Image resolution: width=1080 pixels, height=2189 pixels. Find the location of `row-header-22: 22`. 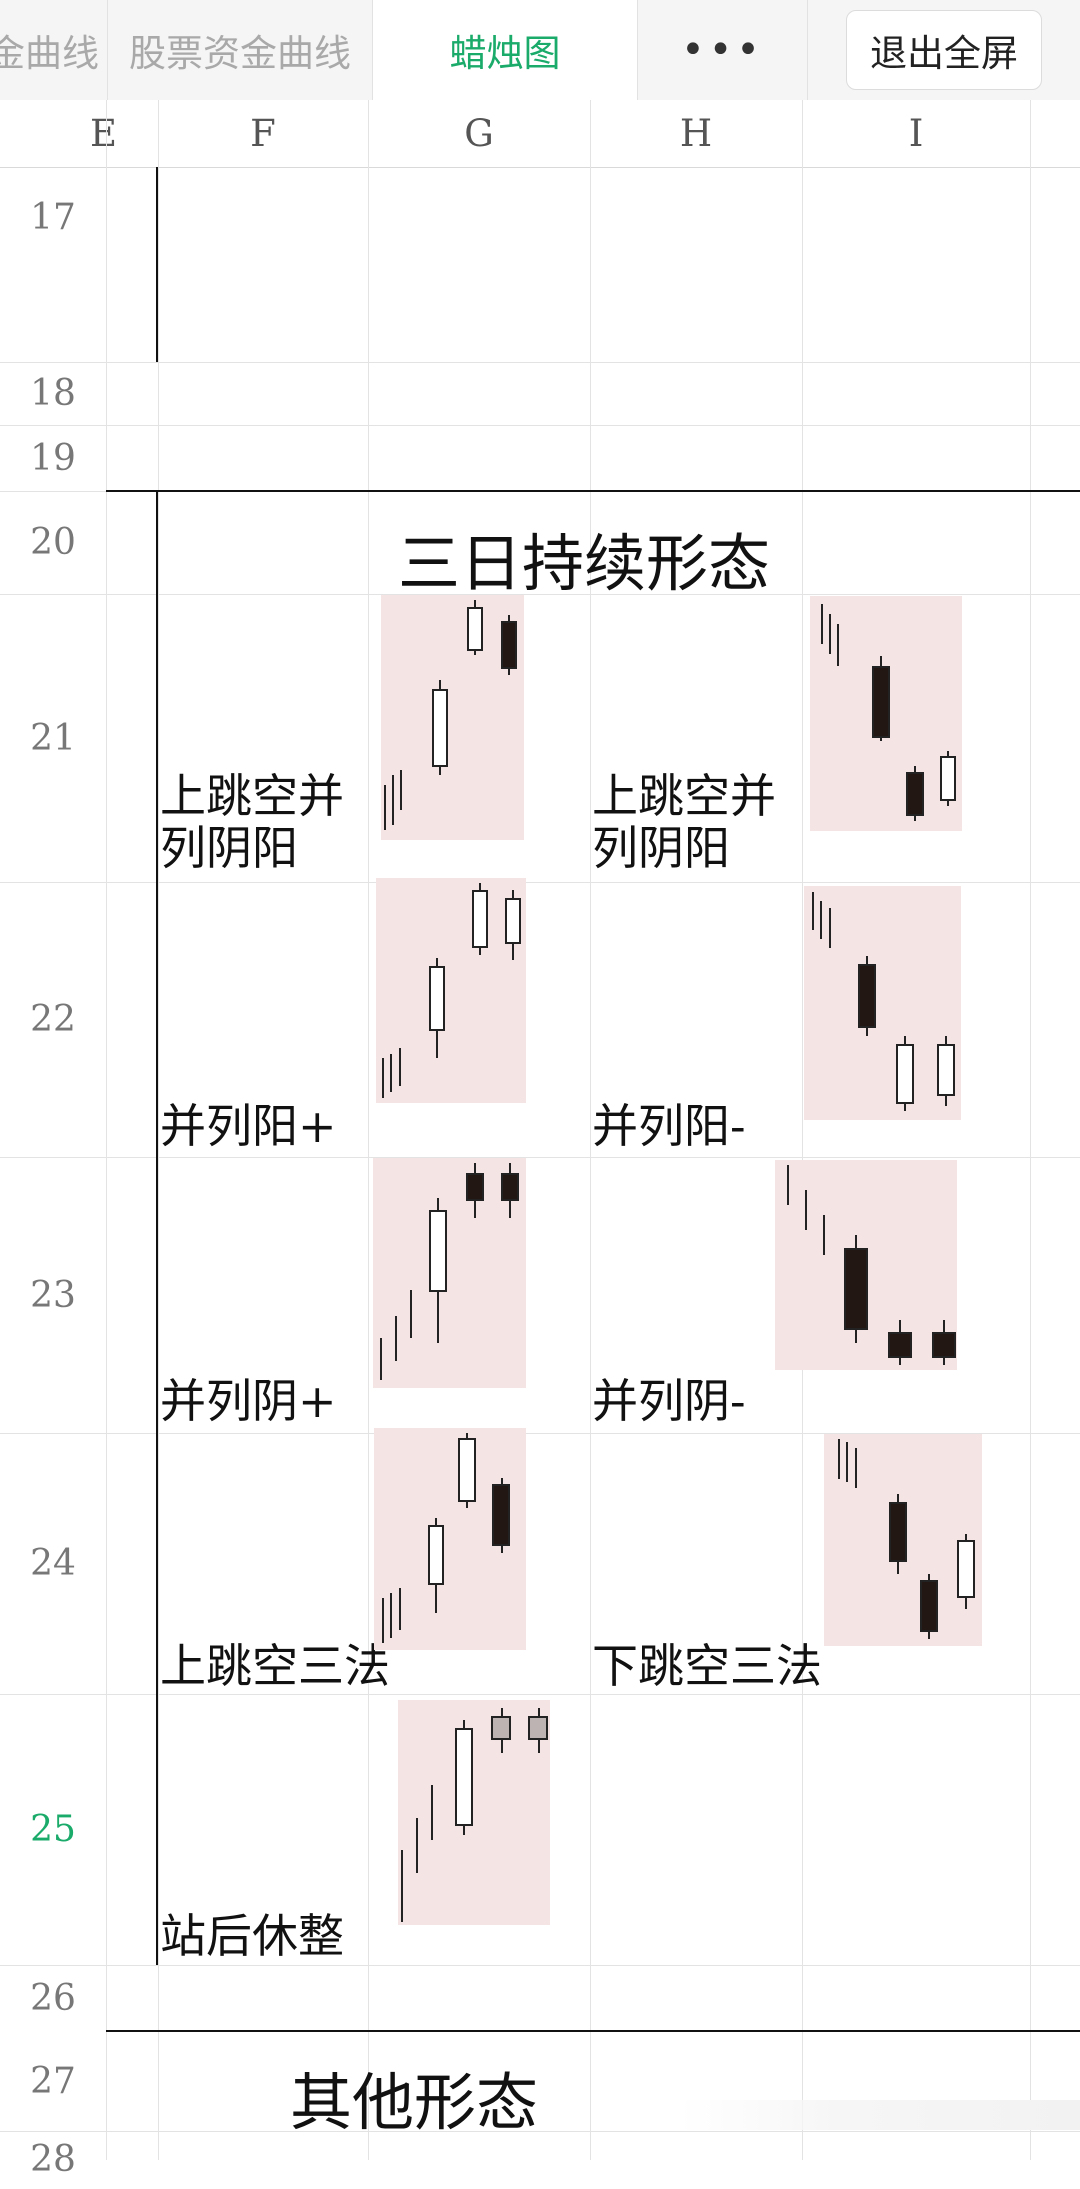

row-header-22: 22 is located at coordinates (53, 1019).